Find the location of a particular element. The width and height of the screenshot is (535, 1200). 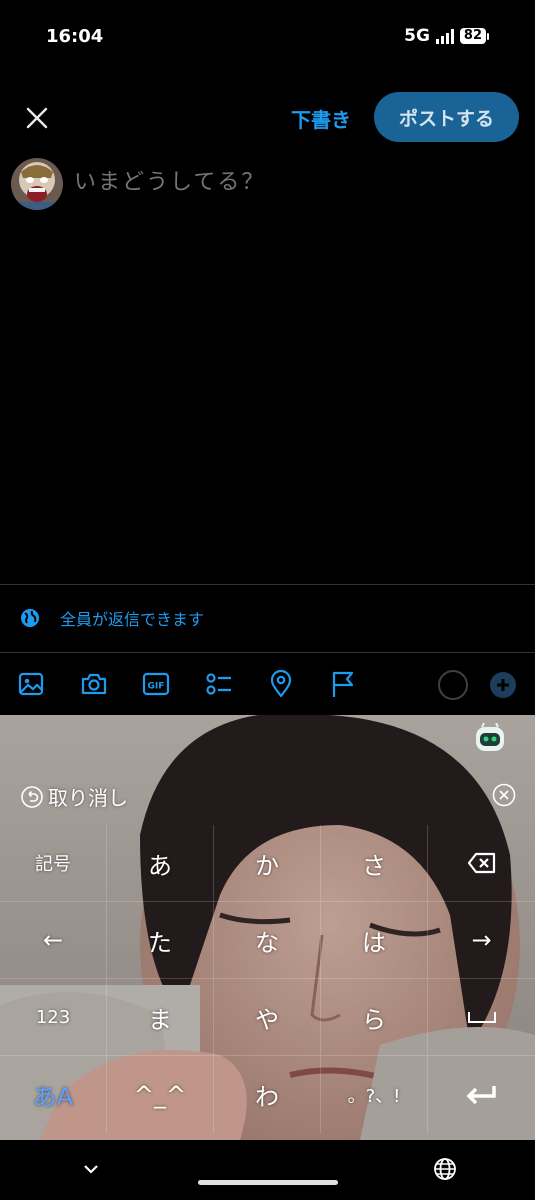

poll-button is located at coordinates (219, 684).